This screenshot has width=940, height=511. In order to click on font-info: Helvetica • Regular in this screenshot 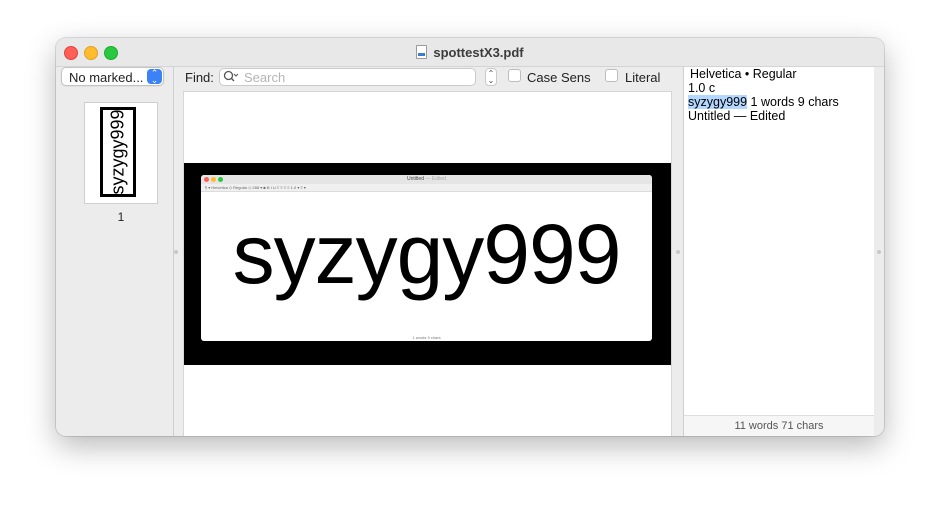, I will do `click(743, 74)`.